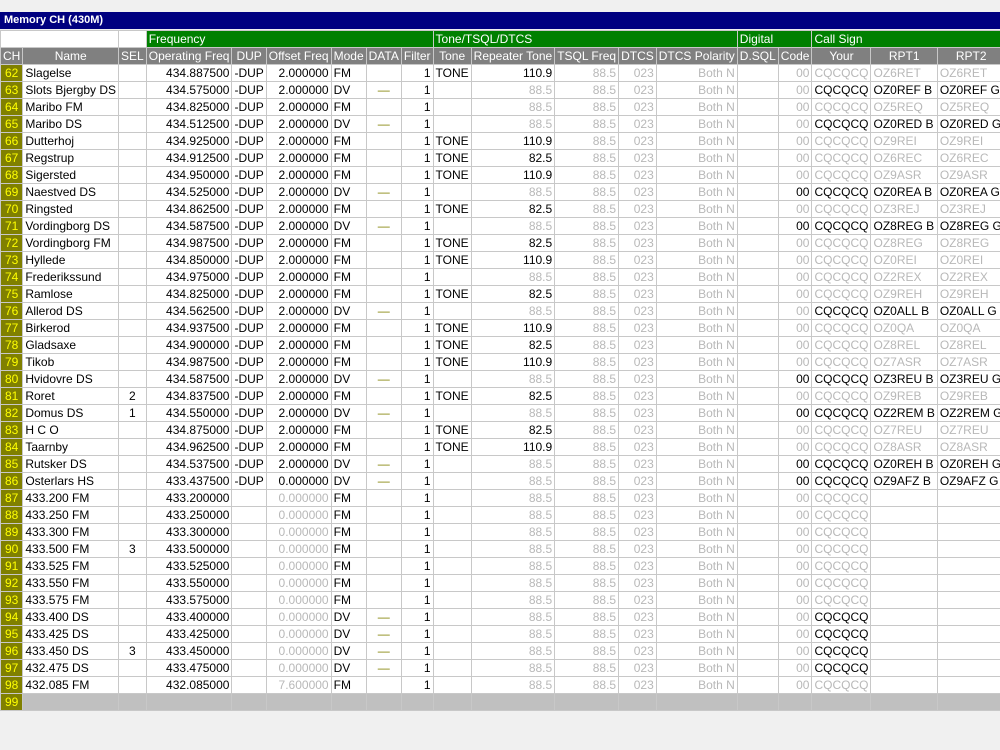  Describe the element at coordinates (189, 328) in the screenshot. I see `operating-freq-cell: 434.937500` at that location.